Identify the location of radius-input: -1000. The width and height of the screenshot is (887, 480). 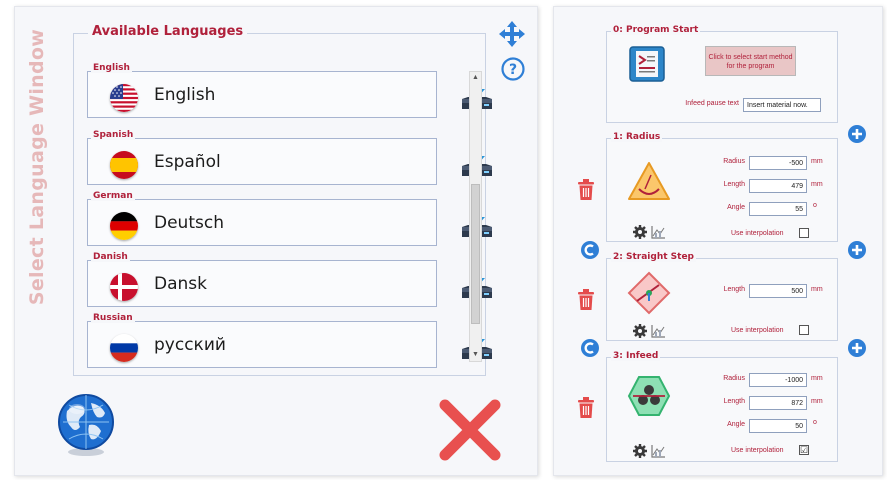
(778, 380).